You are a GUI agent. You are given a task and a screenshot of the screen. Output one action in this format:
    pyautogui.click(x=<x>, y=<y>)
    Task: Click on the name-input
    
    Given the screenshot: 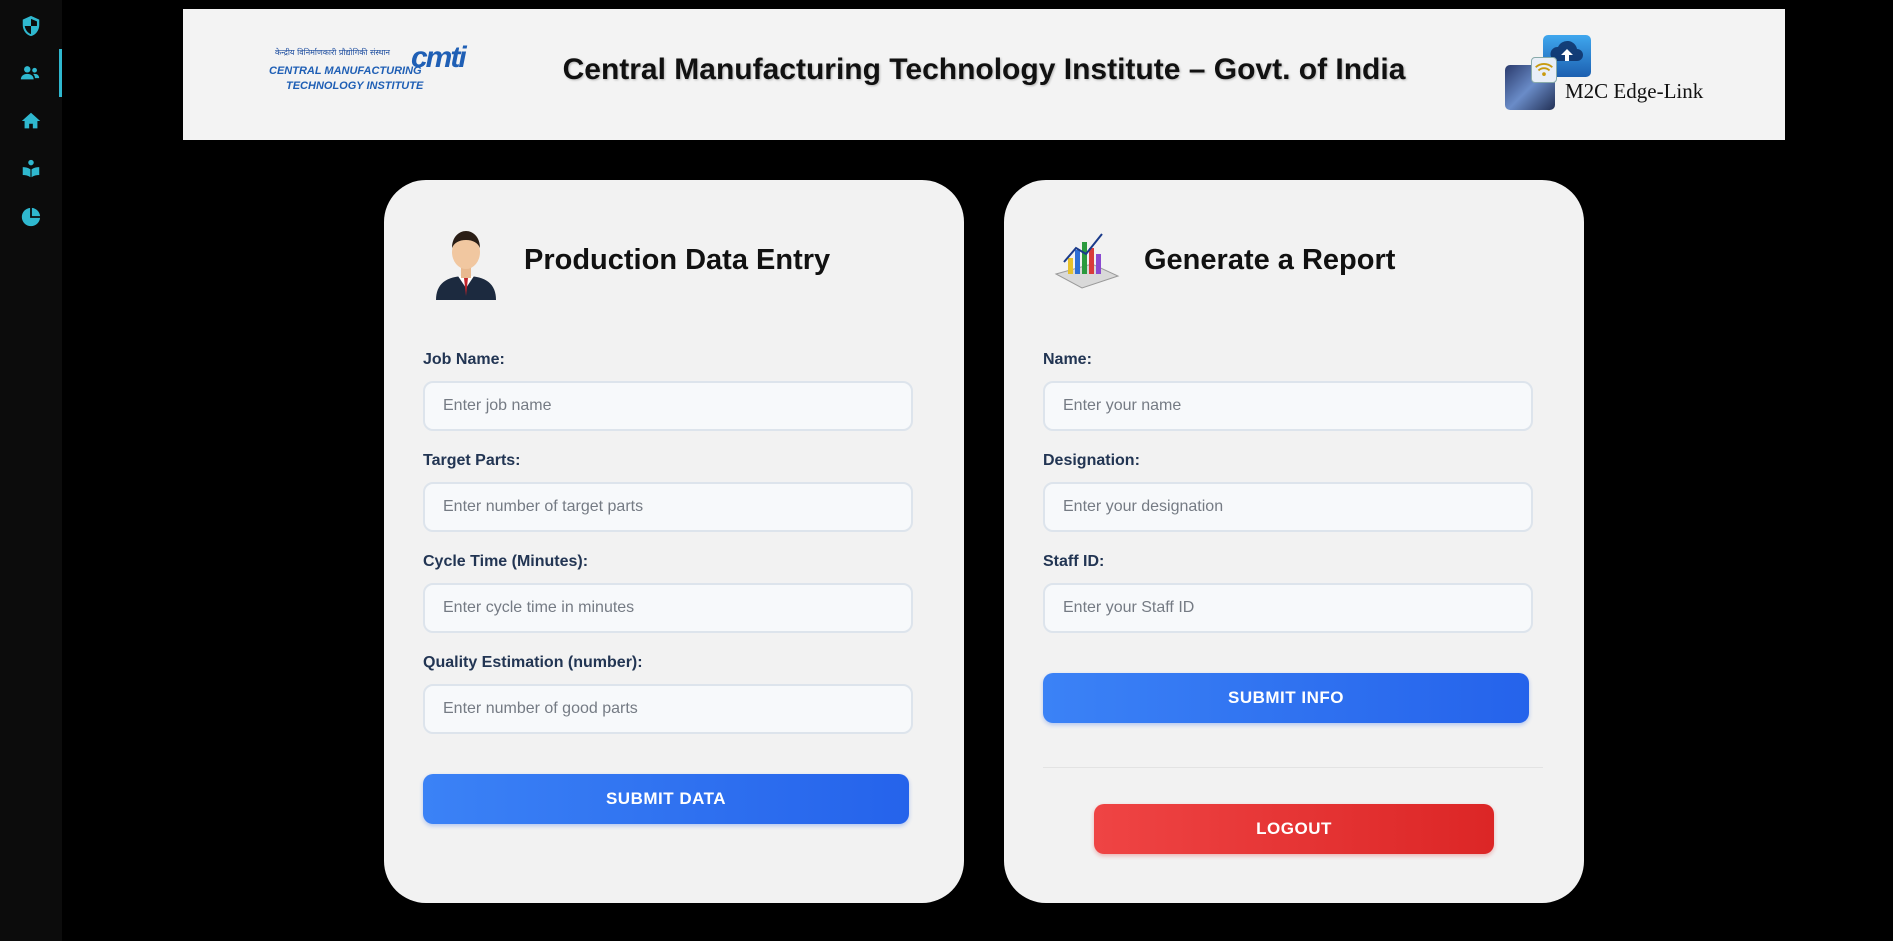 What is the action you would take?
    pyautogui.click(x=1288, y=406)
    